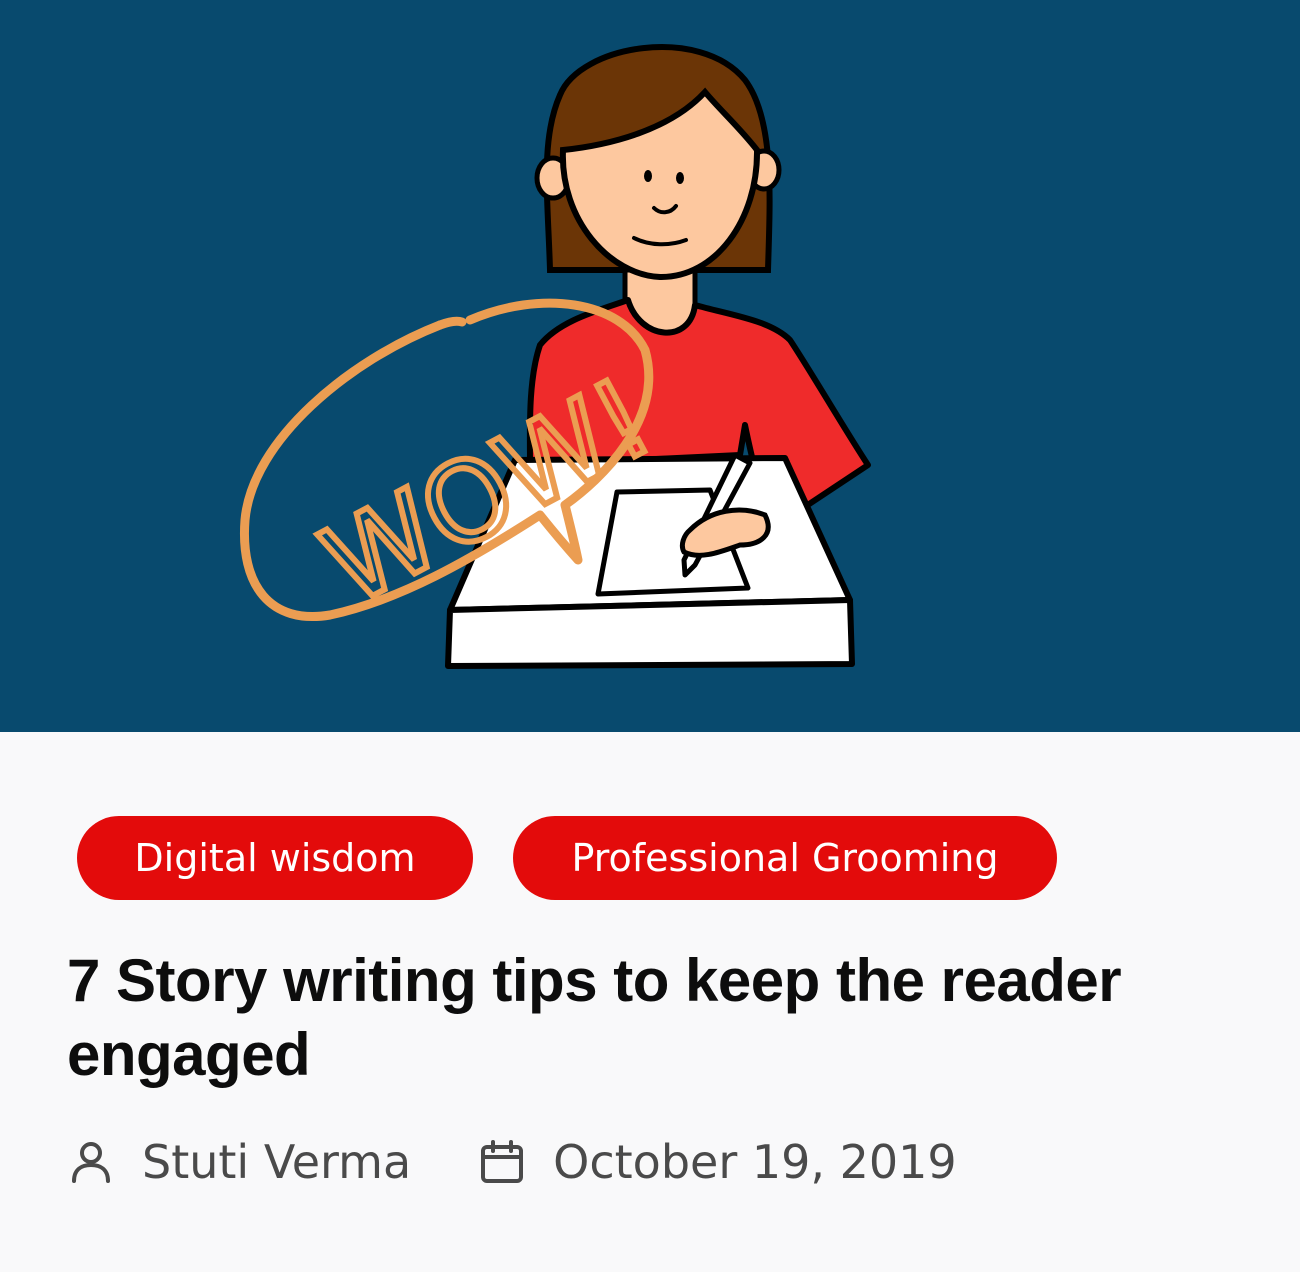 The height and width of the screenshot is (1272, 1300). What do you see at coordinates (785, 858) in the screenshot?
I see `tag-professional-grooming: Professional Grooming` at bounding box center [785, 858].